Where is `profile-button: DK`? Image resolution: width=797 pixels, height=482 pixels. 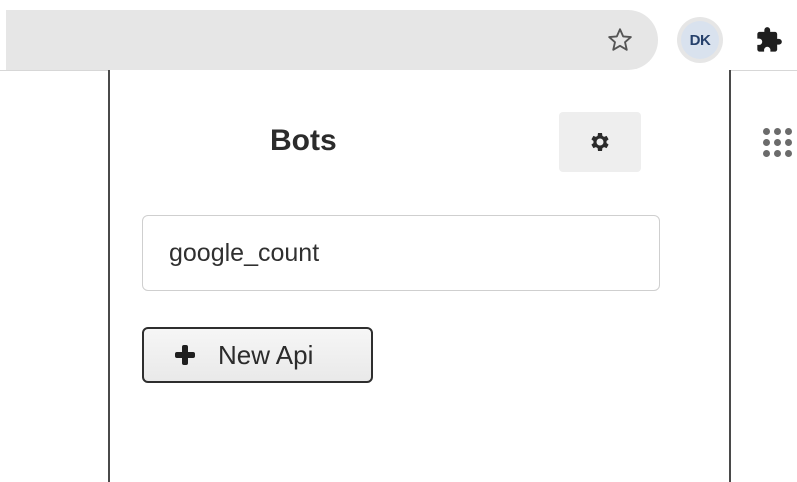 profile-button: DK is located at coordinates (700, 40).